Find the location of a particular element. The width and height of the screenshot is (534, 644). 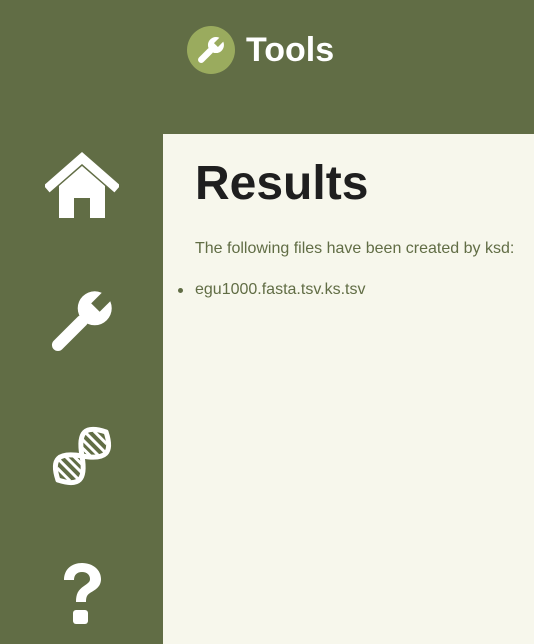

app-title: Tools is located at coordinates (290, 50).